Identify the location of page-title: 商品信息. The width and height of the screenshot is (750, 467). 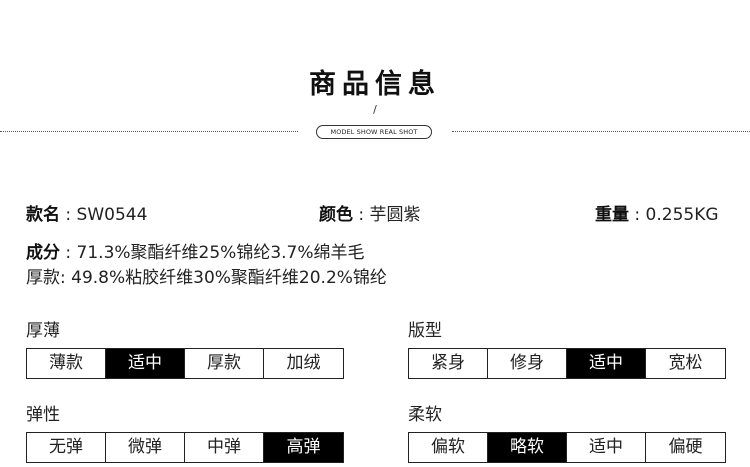
(375, 84).